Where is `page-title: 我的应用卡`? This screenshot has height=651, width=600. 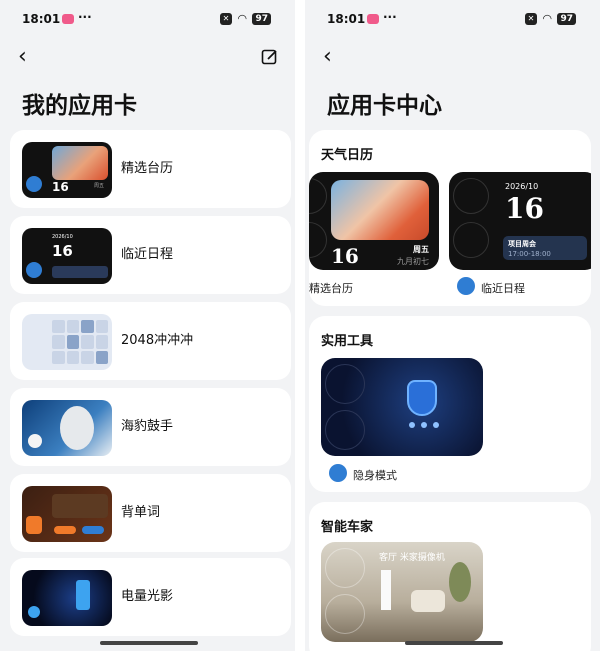 page-title: 我的应用卡 is located at coordinates (79, 106).